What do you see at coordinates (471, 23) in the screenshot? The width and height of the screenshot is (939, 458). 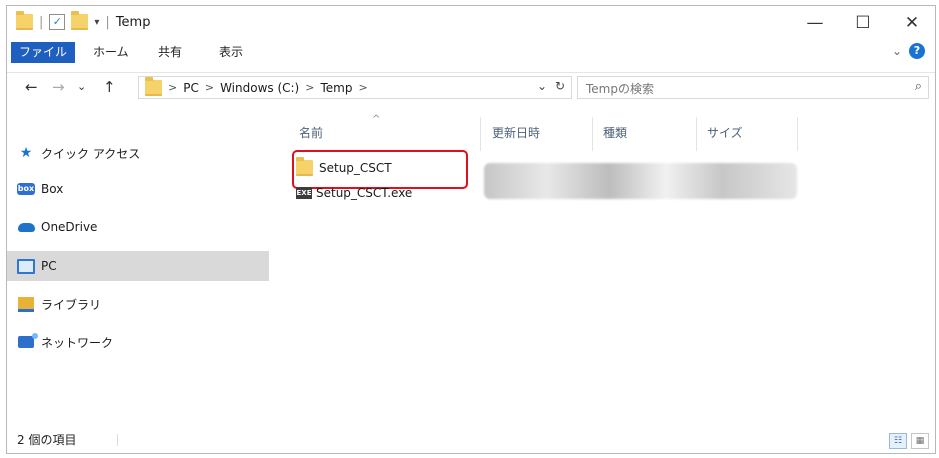 I see `title-bar: | ✓ ▾ | Temp — ☐ ✕` at bounding box center [471, 23].